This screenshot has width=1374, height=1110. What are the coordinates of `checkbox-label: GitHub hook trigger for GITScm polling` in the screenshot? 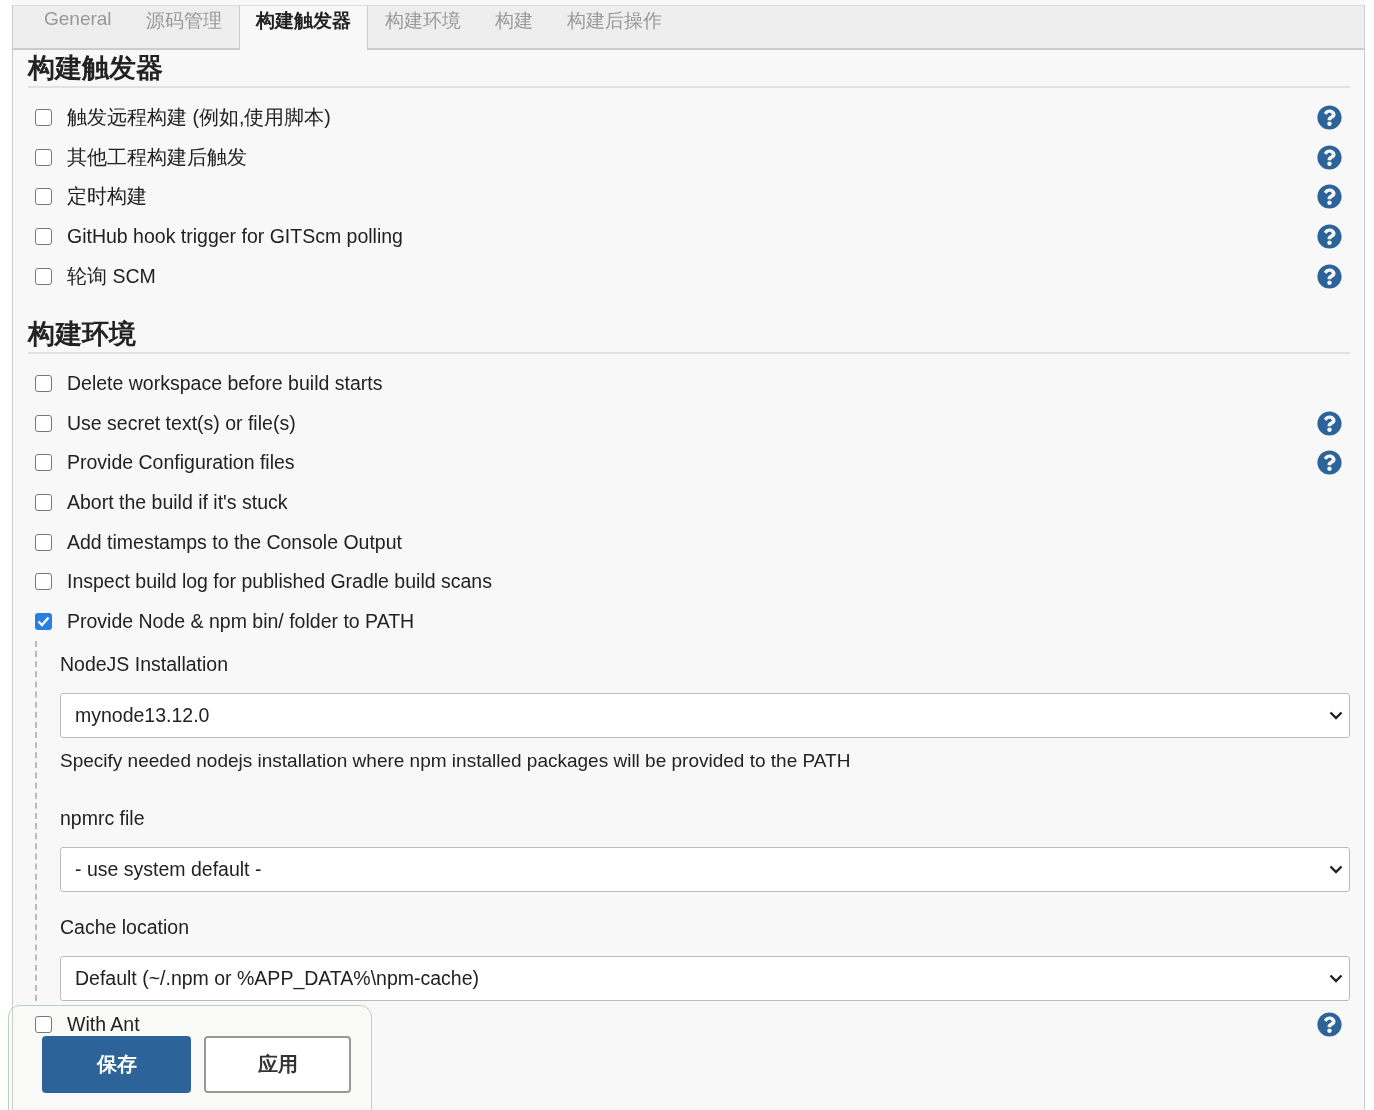 It's located at (235, 237).